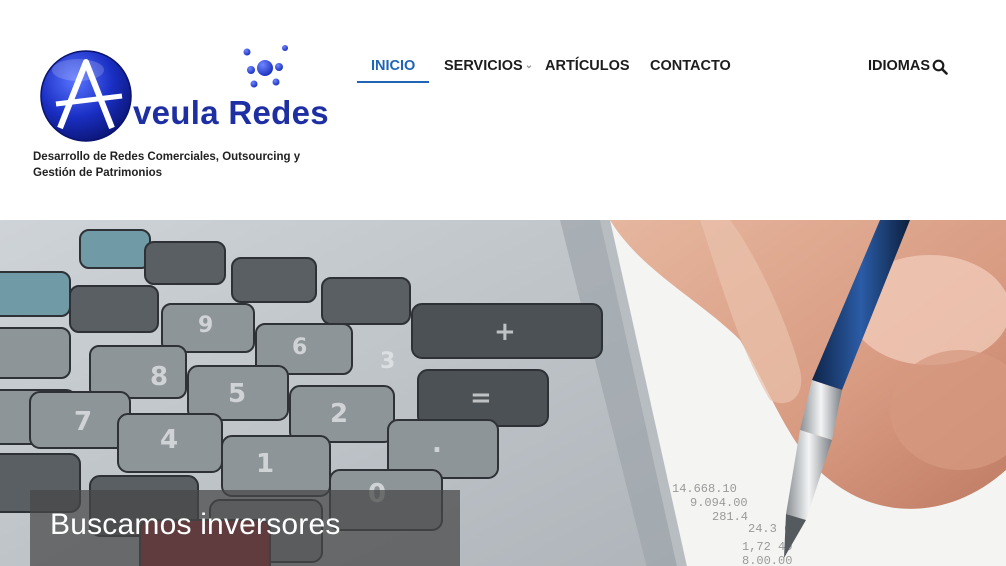 This screenshot has width=1006, height=566. I want to click on nav-item-contacto: CONTACTO, so click(690, 70).